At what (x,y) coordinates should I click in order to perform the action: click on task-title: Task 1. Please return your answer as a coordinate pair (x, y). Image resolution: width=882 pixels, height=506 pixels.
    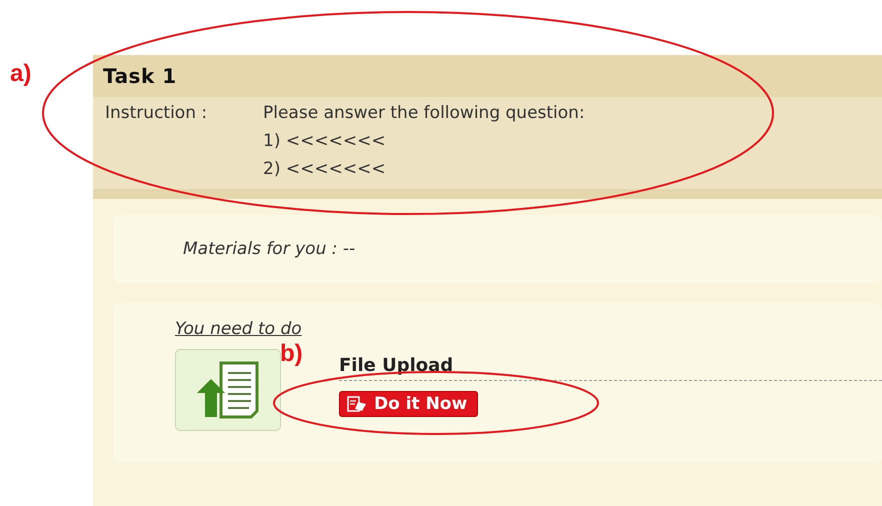
    Looking at the image, I should click on (140, 76).